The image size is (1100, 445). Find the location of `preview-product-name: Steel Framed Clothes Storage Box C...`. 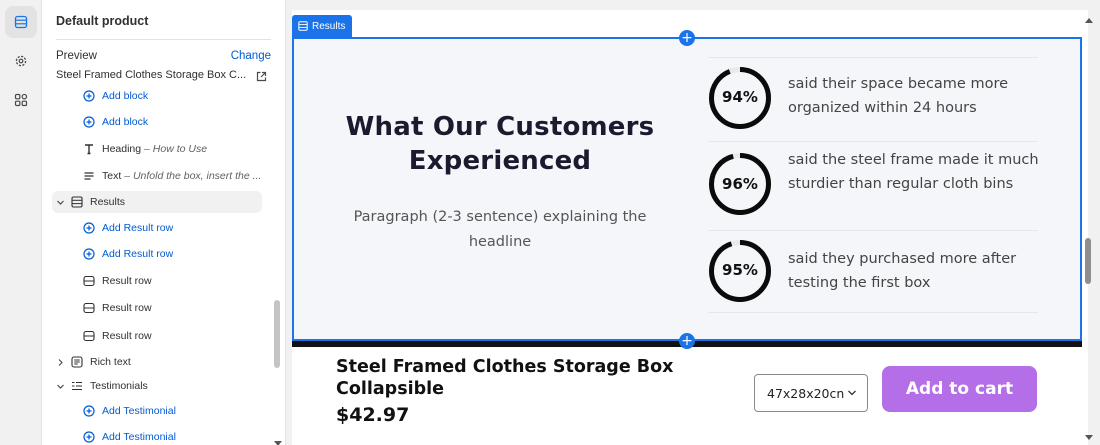

preview-product-name: Steel Framed Clothes Storage Box C... is located at coordinates (151, 75).